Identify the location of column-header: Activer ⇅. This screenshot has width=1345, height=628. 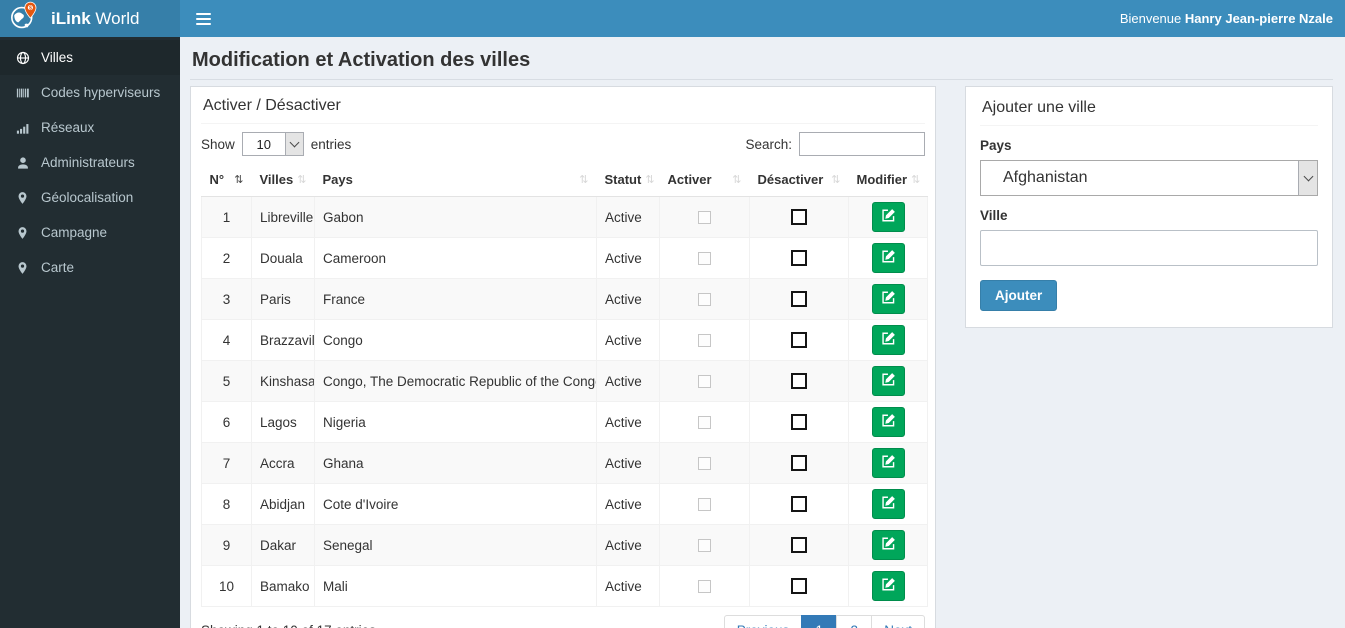
(704, 181).